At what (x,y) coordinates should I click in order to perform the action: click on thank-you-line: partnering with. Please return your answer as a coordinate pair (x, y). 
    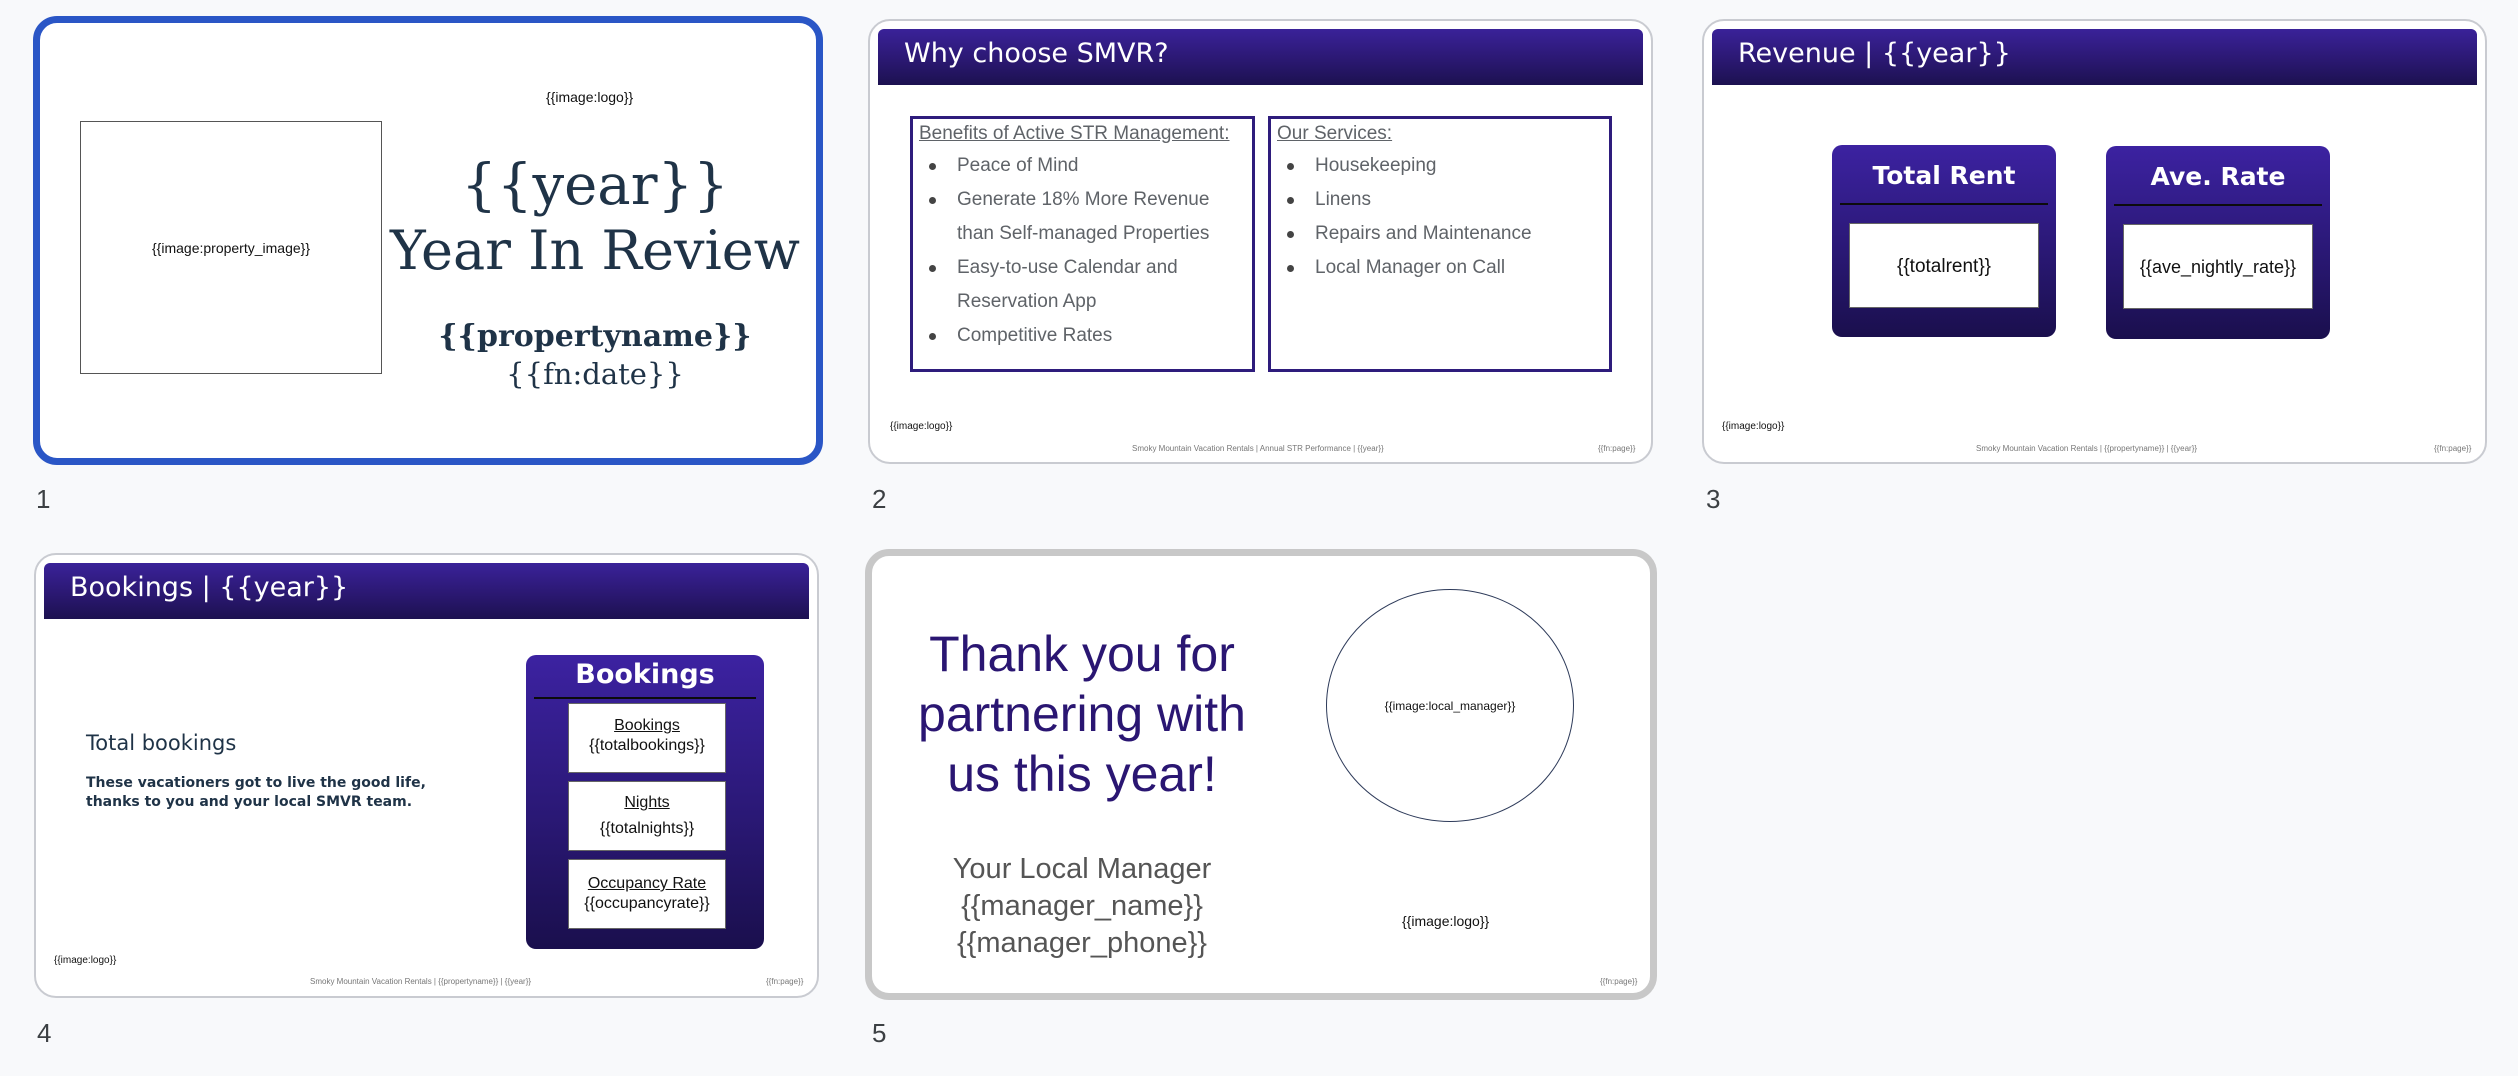
    Looking at the image, I should click on (1082, 714).